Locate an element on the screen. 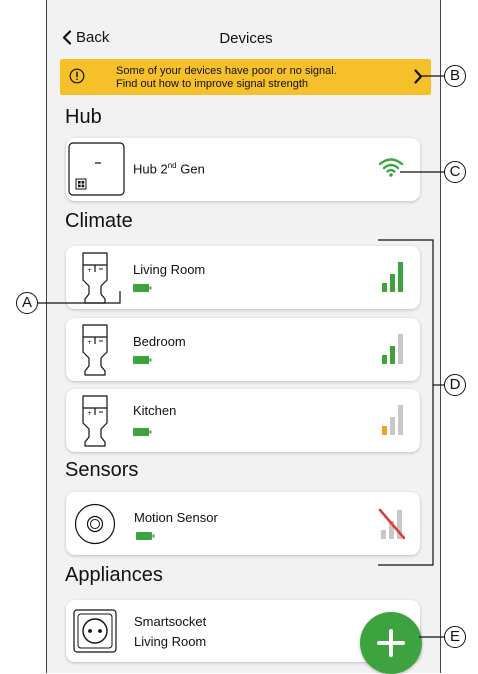 Image resolution: width=478 pixels, height=674 pixels. callout-a-label: A is located at coordinates (27, 303).